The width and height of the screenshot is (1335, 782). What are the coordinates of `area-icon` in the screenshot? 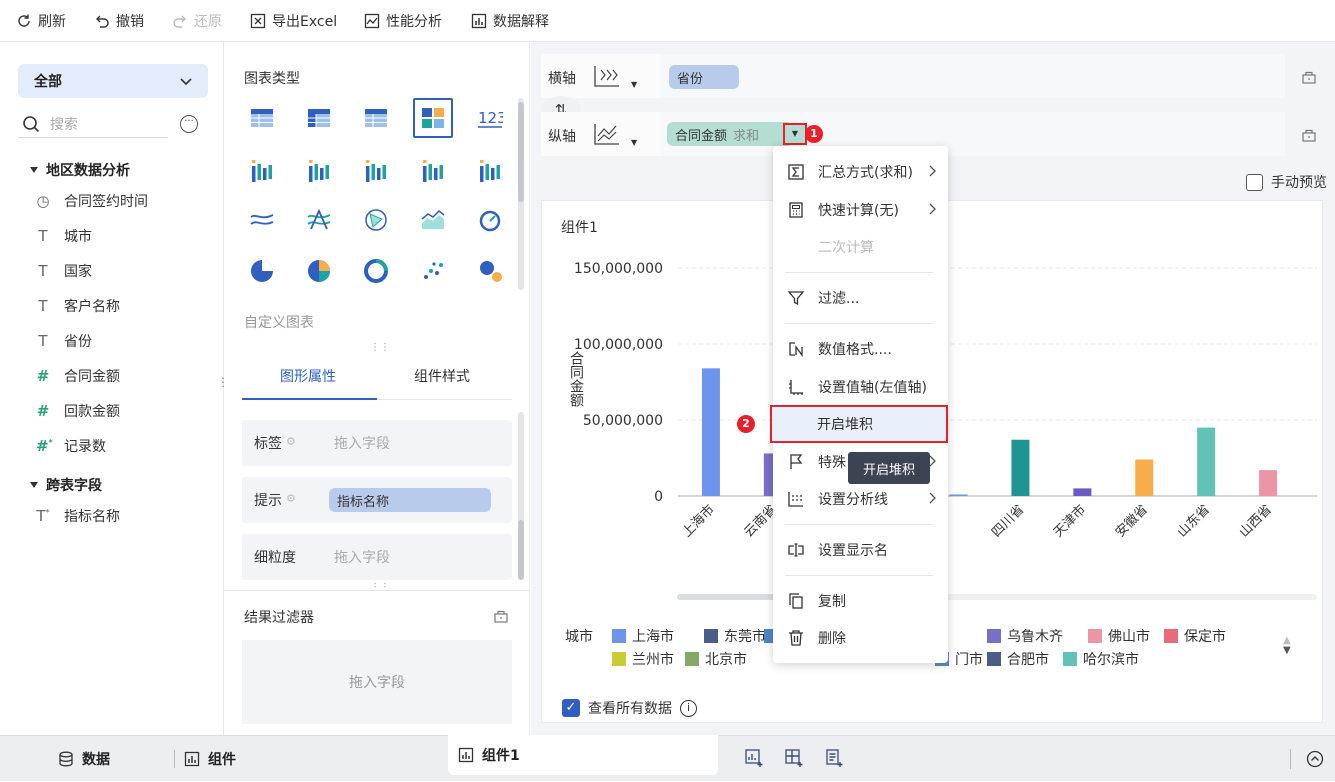 It's located at (433, 220).